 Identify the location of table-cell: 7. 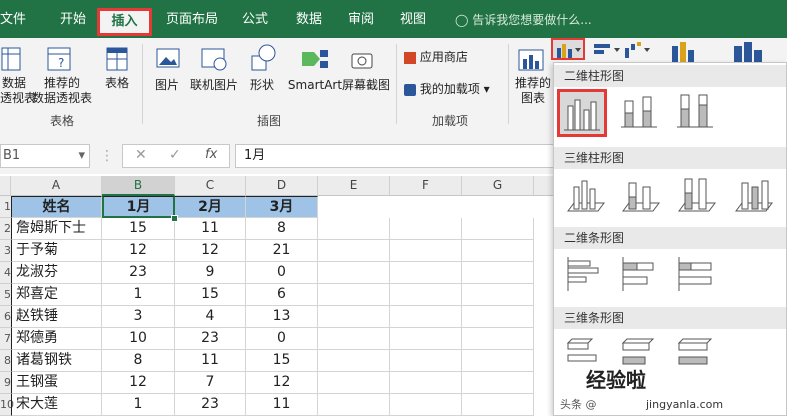
(210, 383).